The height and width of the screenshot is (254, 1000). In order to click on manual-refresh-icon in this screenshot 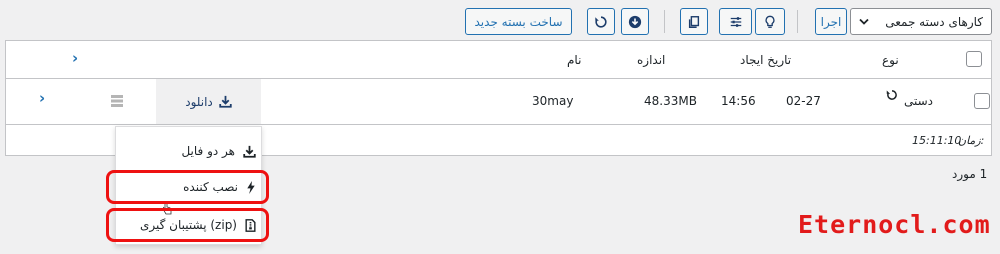, I will do `click(891, 95)`.